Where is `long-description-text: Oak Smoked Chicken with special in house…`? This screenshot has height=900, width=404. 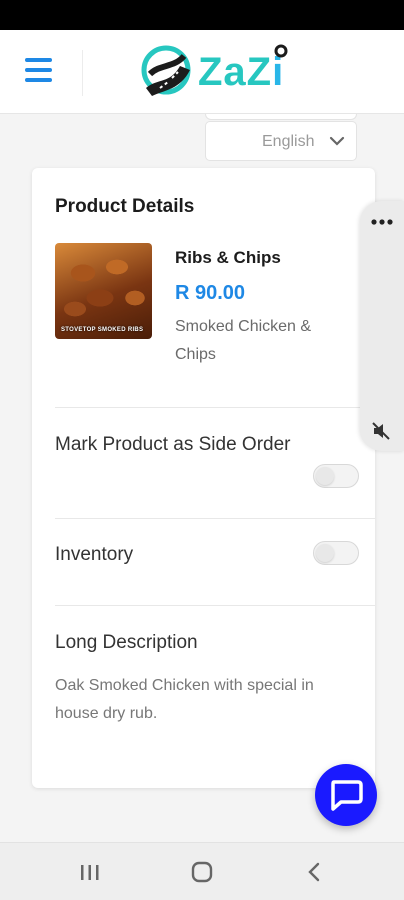 long-description-text: Oak Smoked Chicken with special in house… is located at coordinates (184, 699).